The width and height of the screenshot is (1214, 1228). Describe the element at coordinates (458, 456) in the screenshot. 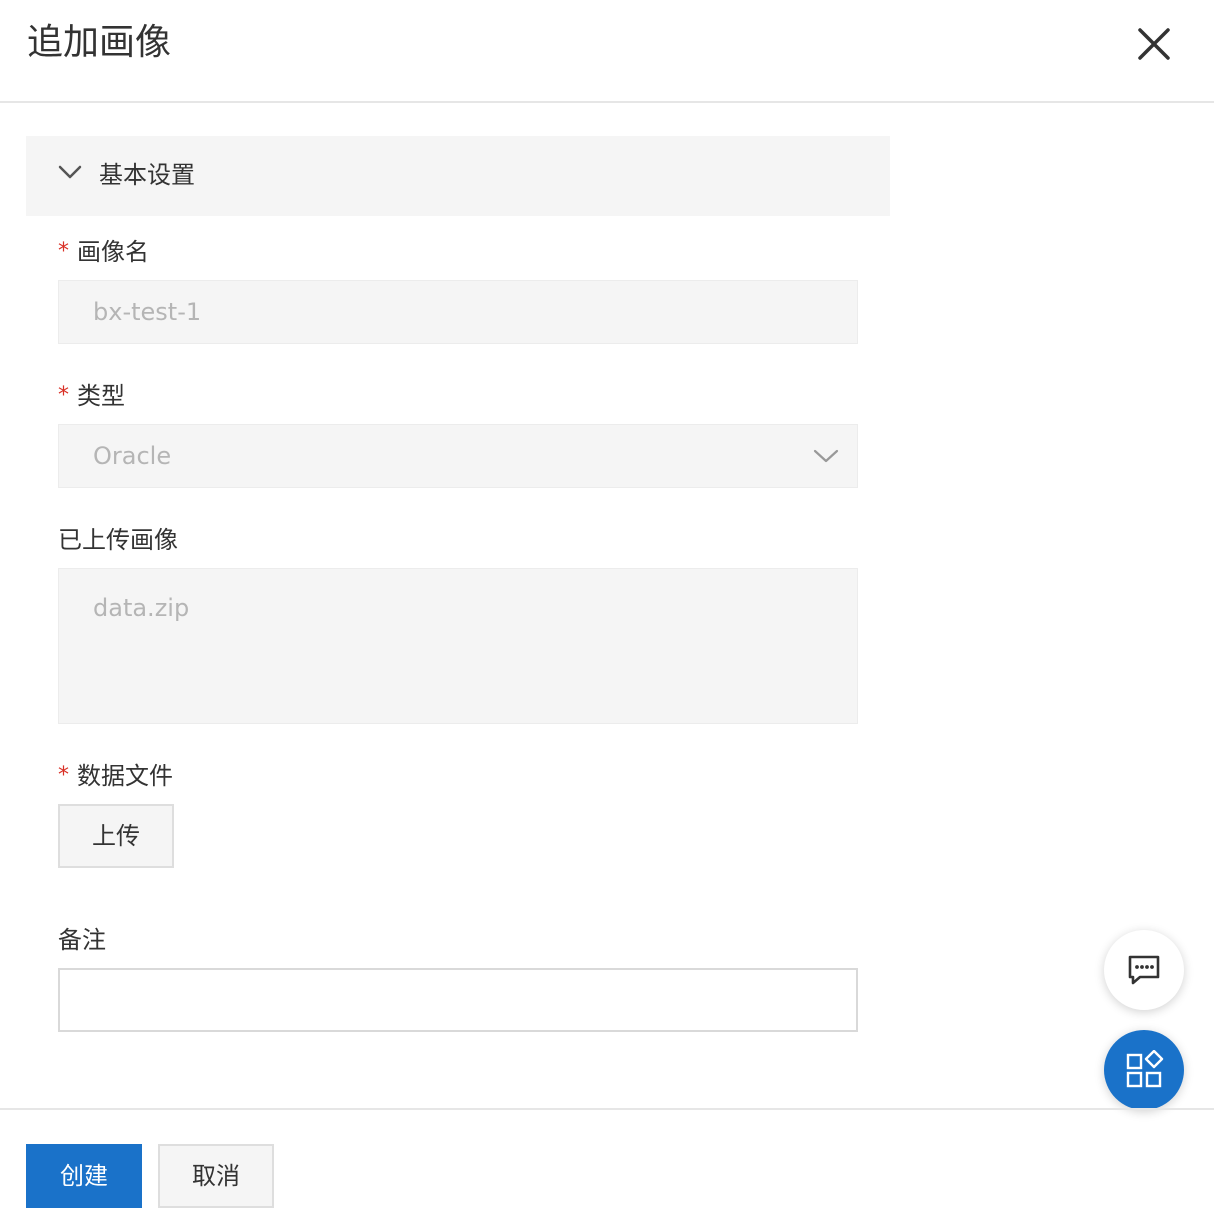

I see `type-select: Oracle` at that location.